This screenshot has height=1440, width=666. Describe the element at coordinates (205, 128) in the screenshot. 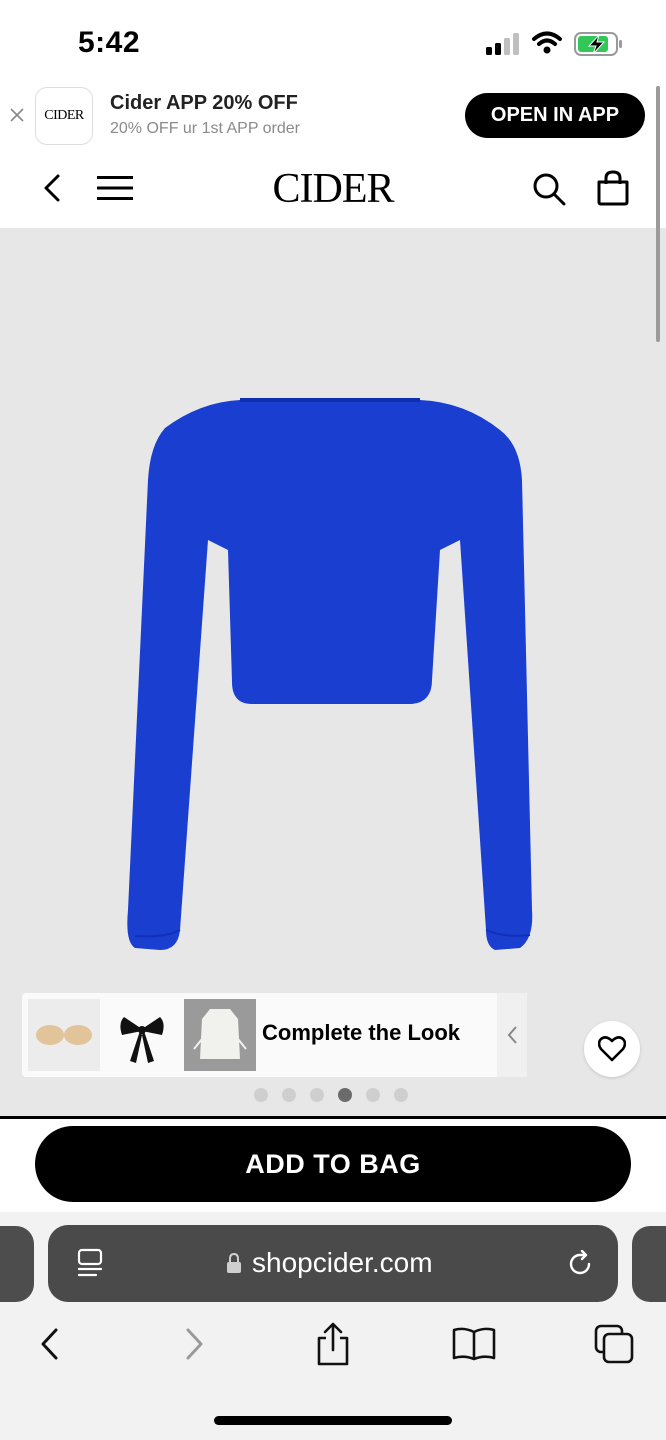

I see `banner-subtitle: 20% OFF ur 1st APP order` at that location.